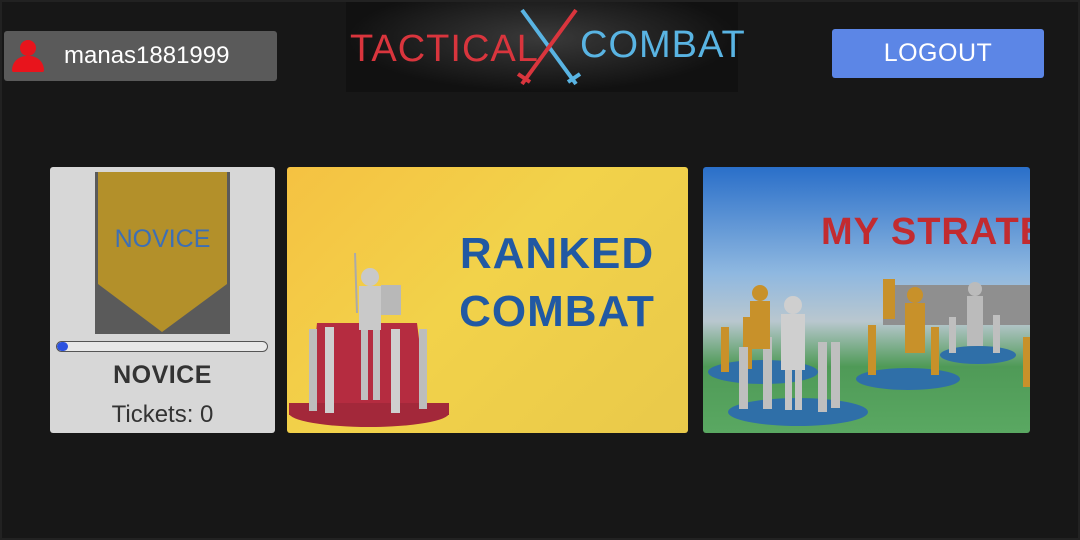  I want to click on rank-name: NOVICE, so click(162, 375).